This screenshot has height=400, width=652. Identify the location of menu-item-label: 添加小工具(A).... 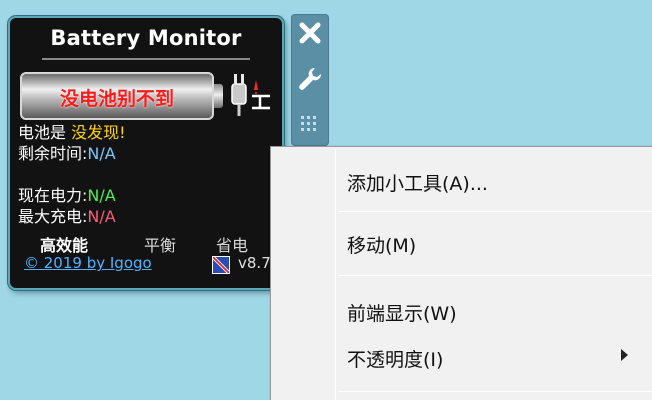
(417, 184).